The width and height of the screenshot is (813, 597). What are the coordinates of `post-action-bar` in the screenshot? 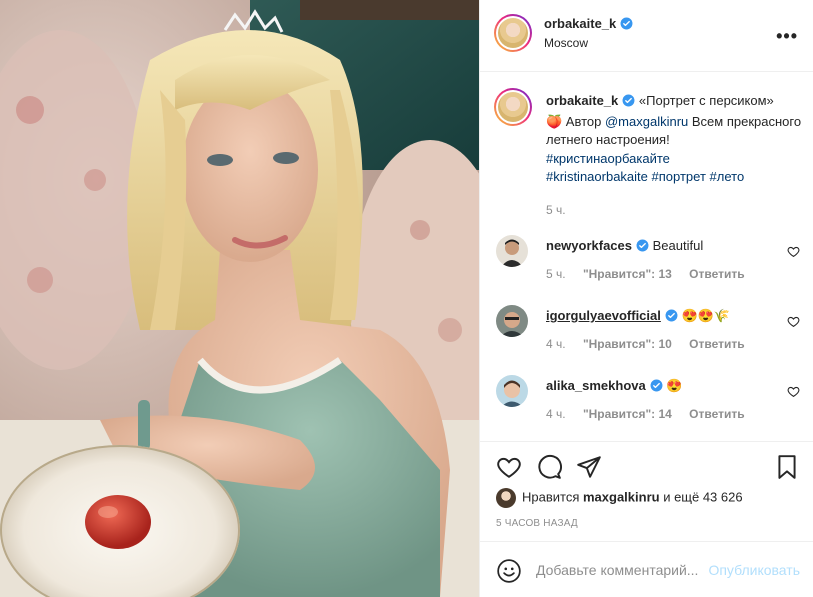 It's located at (646, 466).